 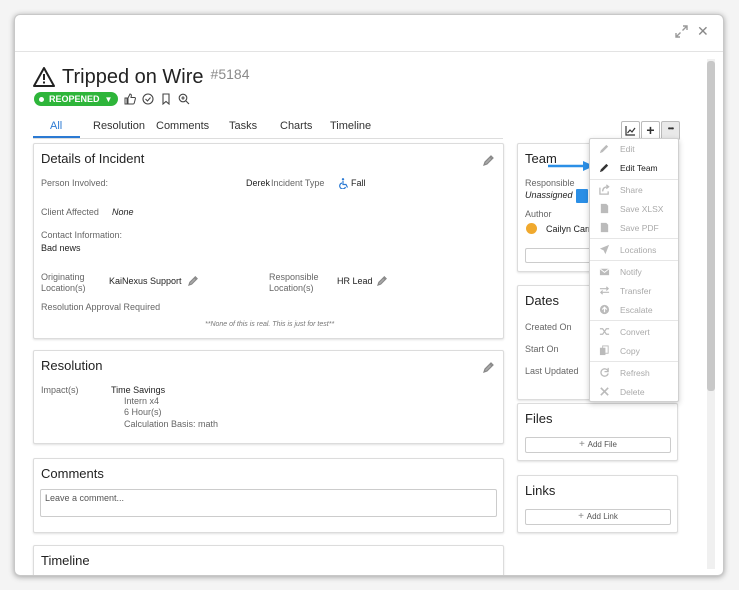 I want to click on incident-type-label: Incident Type, so click(x=298, y=183).